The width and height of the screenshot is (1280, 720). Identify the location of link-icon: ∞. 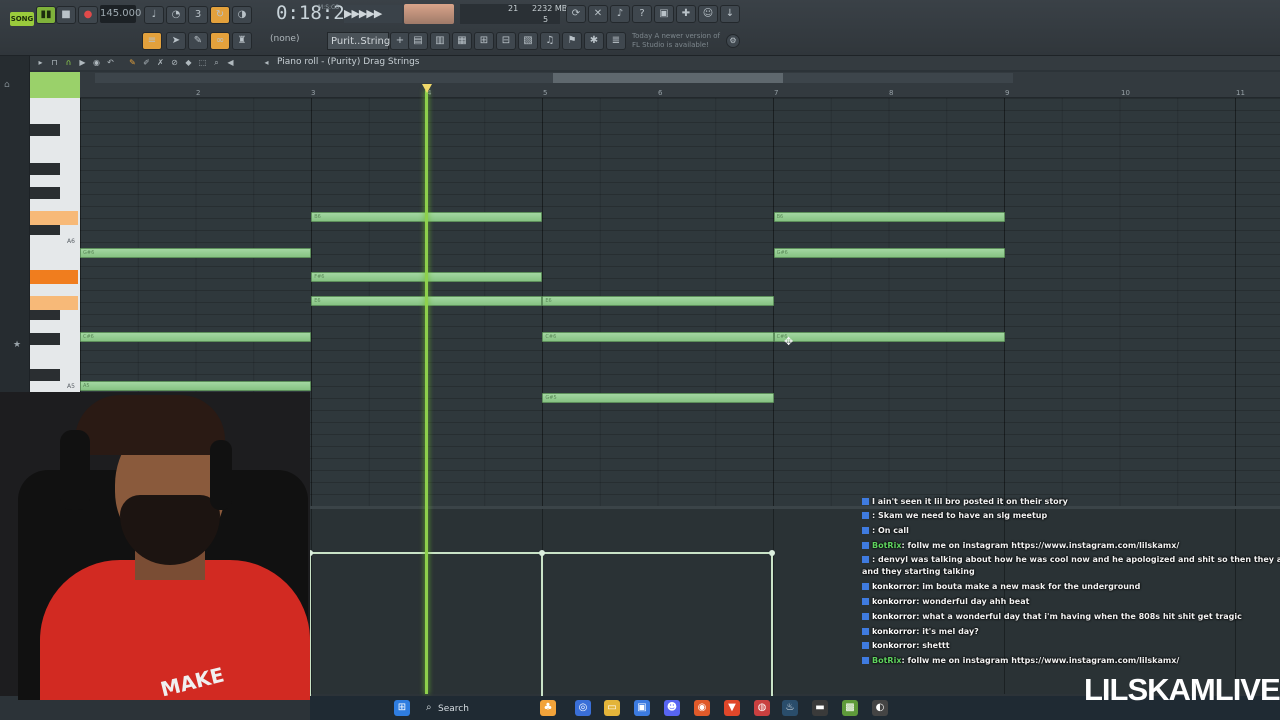
(220, 41).